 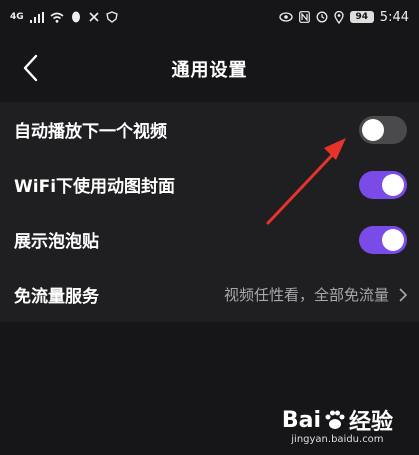 I want to click on baidu-jingyan-watermark: Bai 经验 jingyan.baidu.com, so click(x=337, y=425).